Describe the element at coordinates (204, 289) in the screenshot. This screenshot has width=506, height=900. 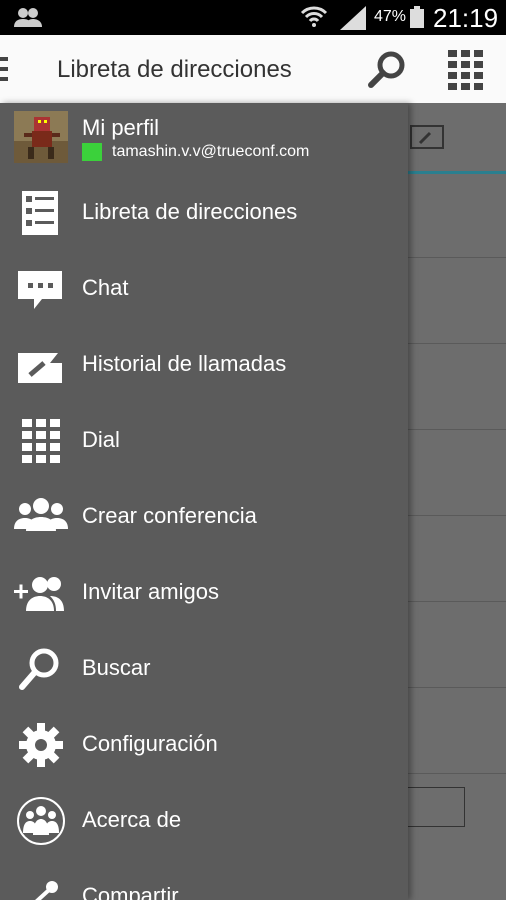
I see `menu-item-chat: Chat` at that location.